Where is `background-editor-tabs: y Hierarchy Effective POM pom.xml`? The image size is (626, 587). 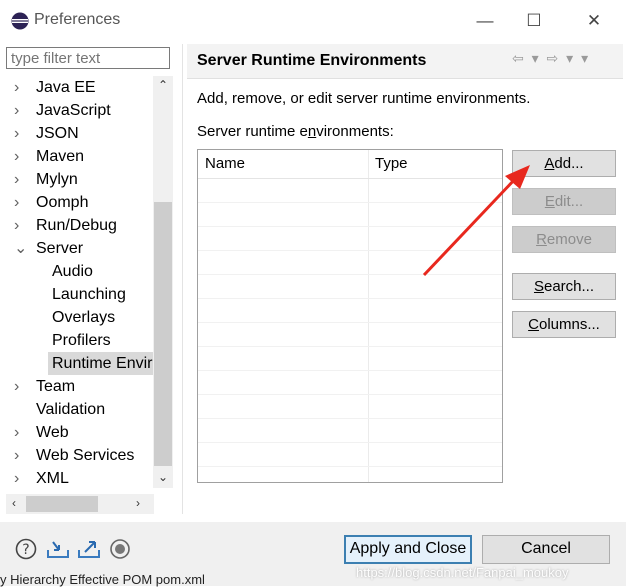 background-editor-tabs: y Hierarchy Effective POM pom.xml is located at coordinates (102, 579).